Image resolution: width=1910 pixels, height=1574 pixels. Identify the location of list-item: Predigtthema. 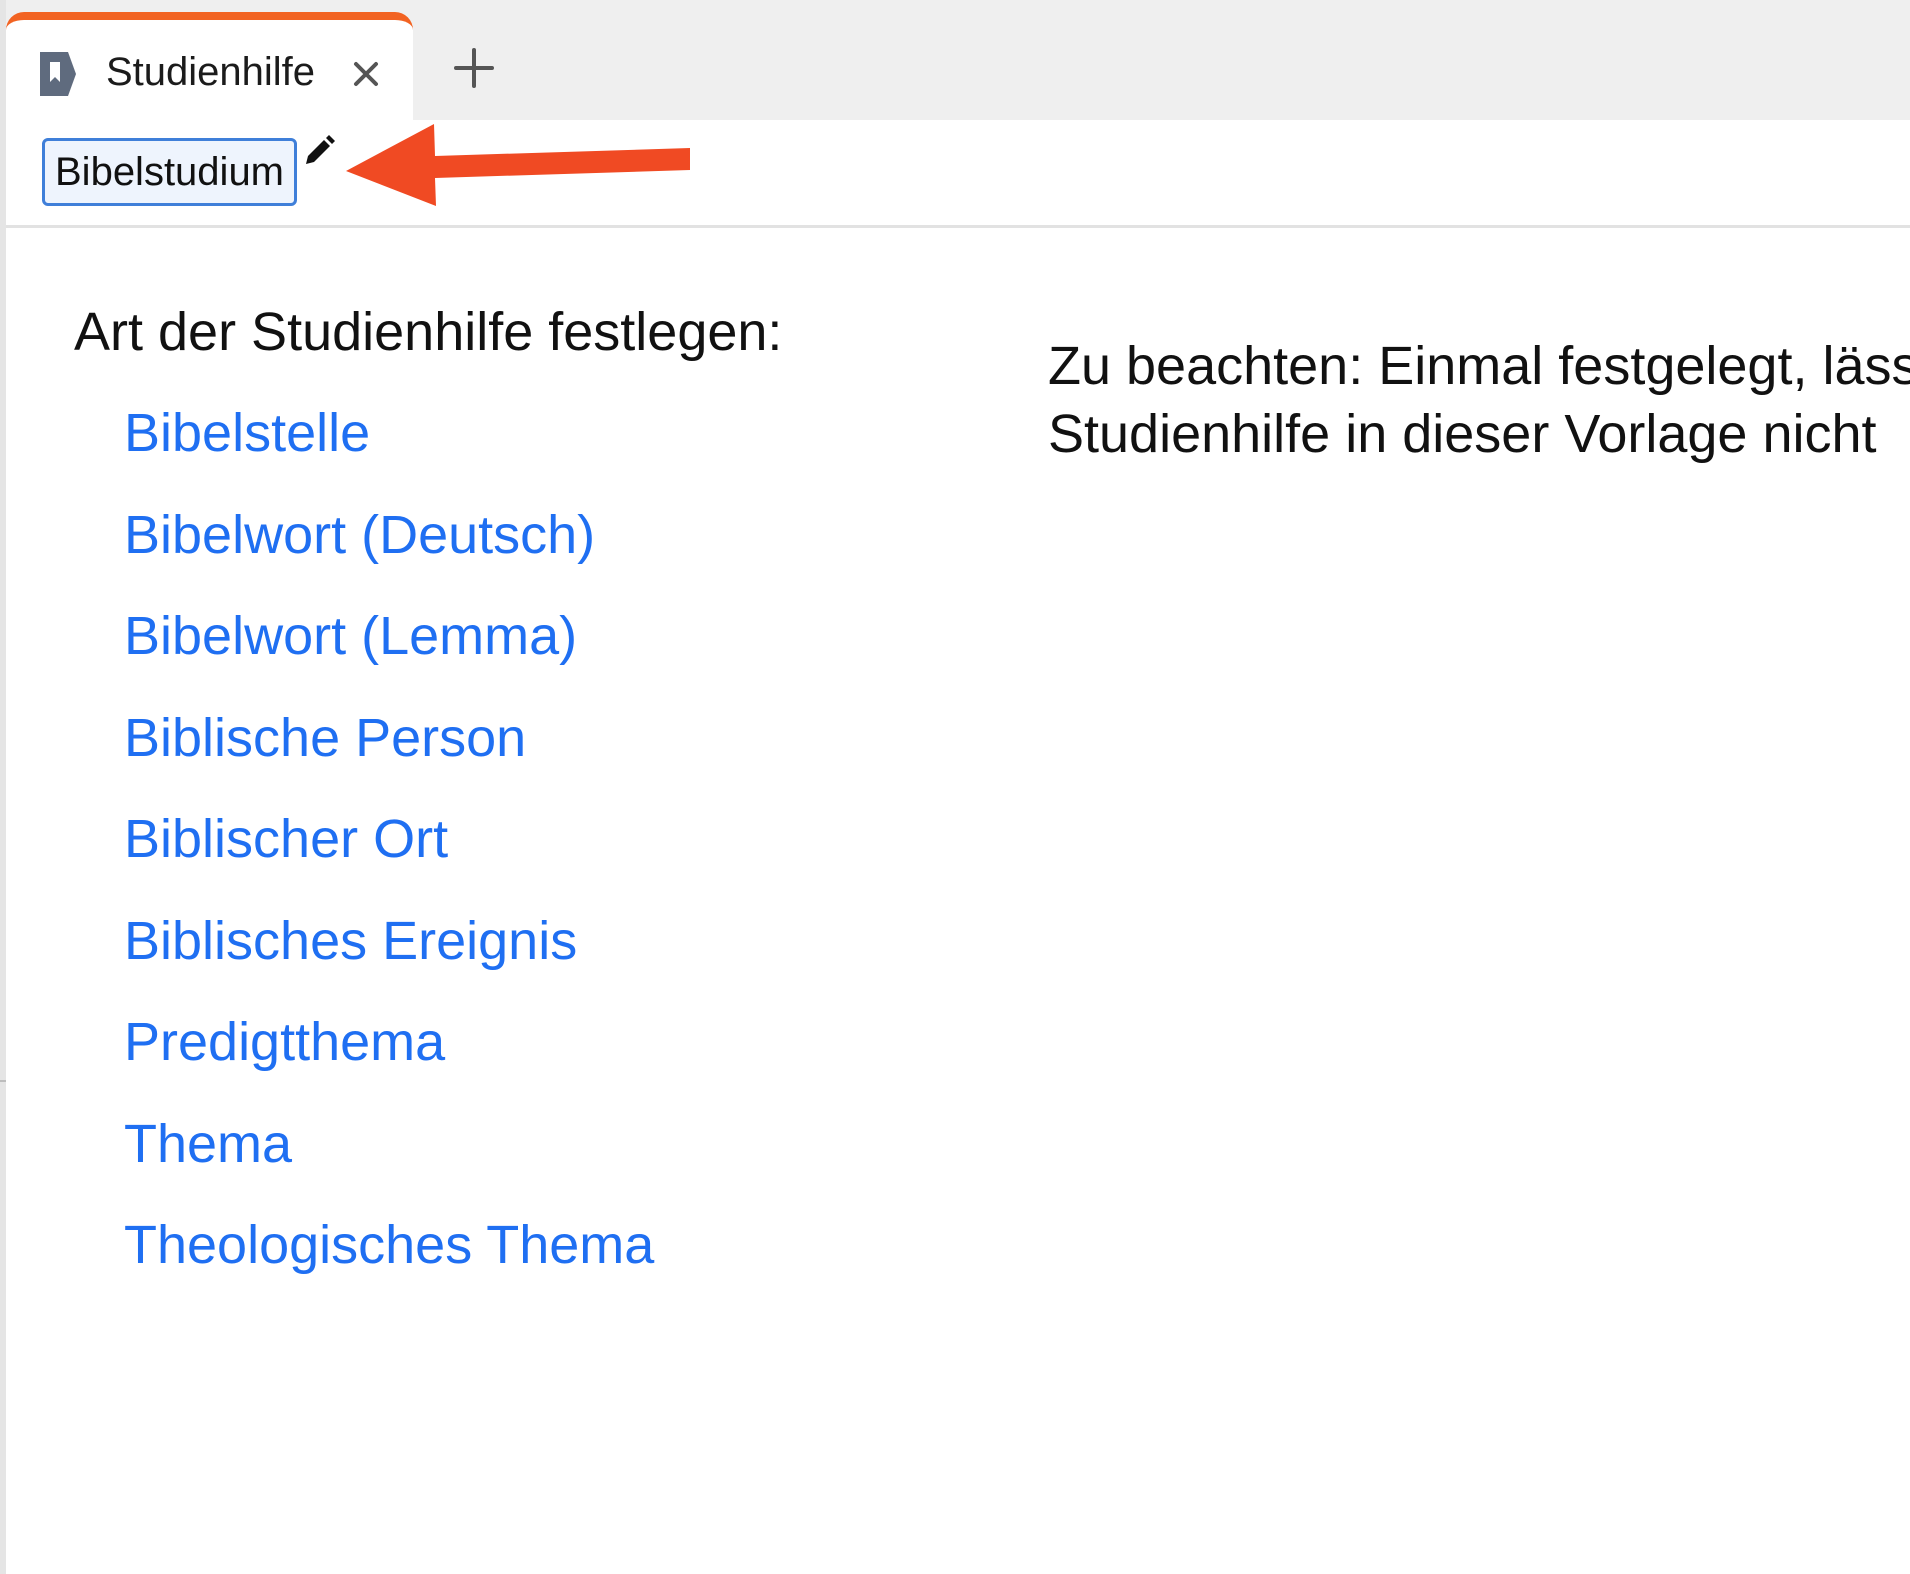
(389, 1058).